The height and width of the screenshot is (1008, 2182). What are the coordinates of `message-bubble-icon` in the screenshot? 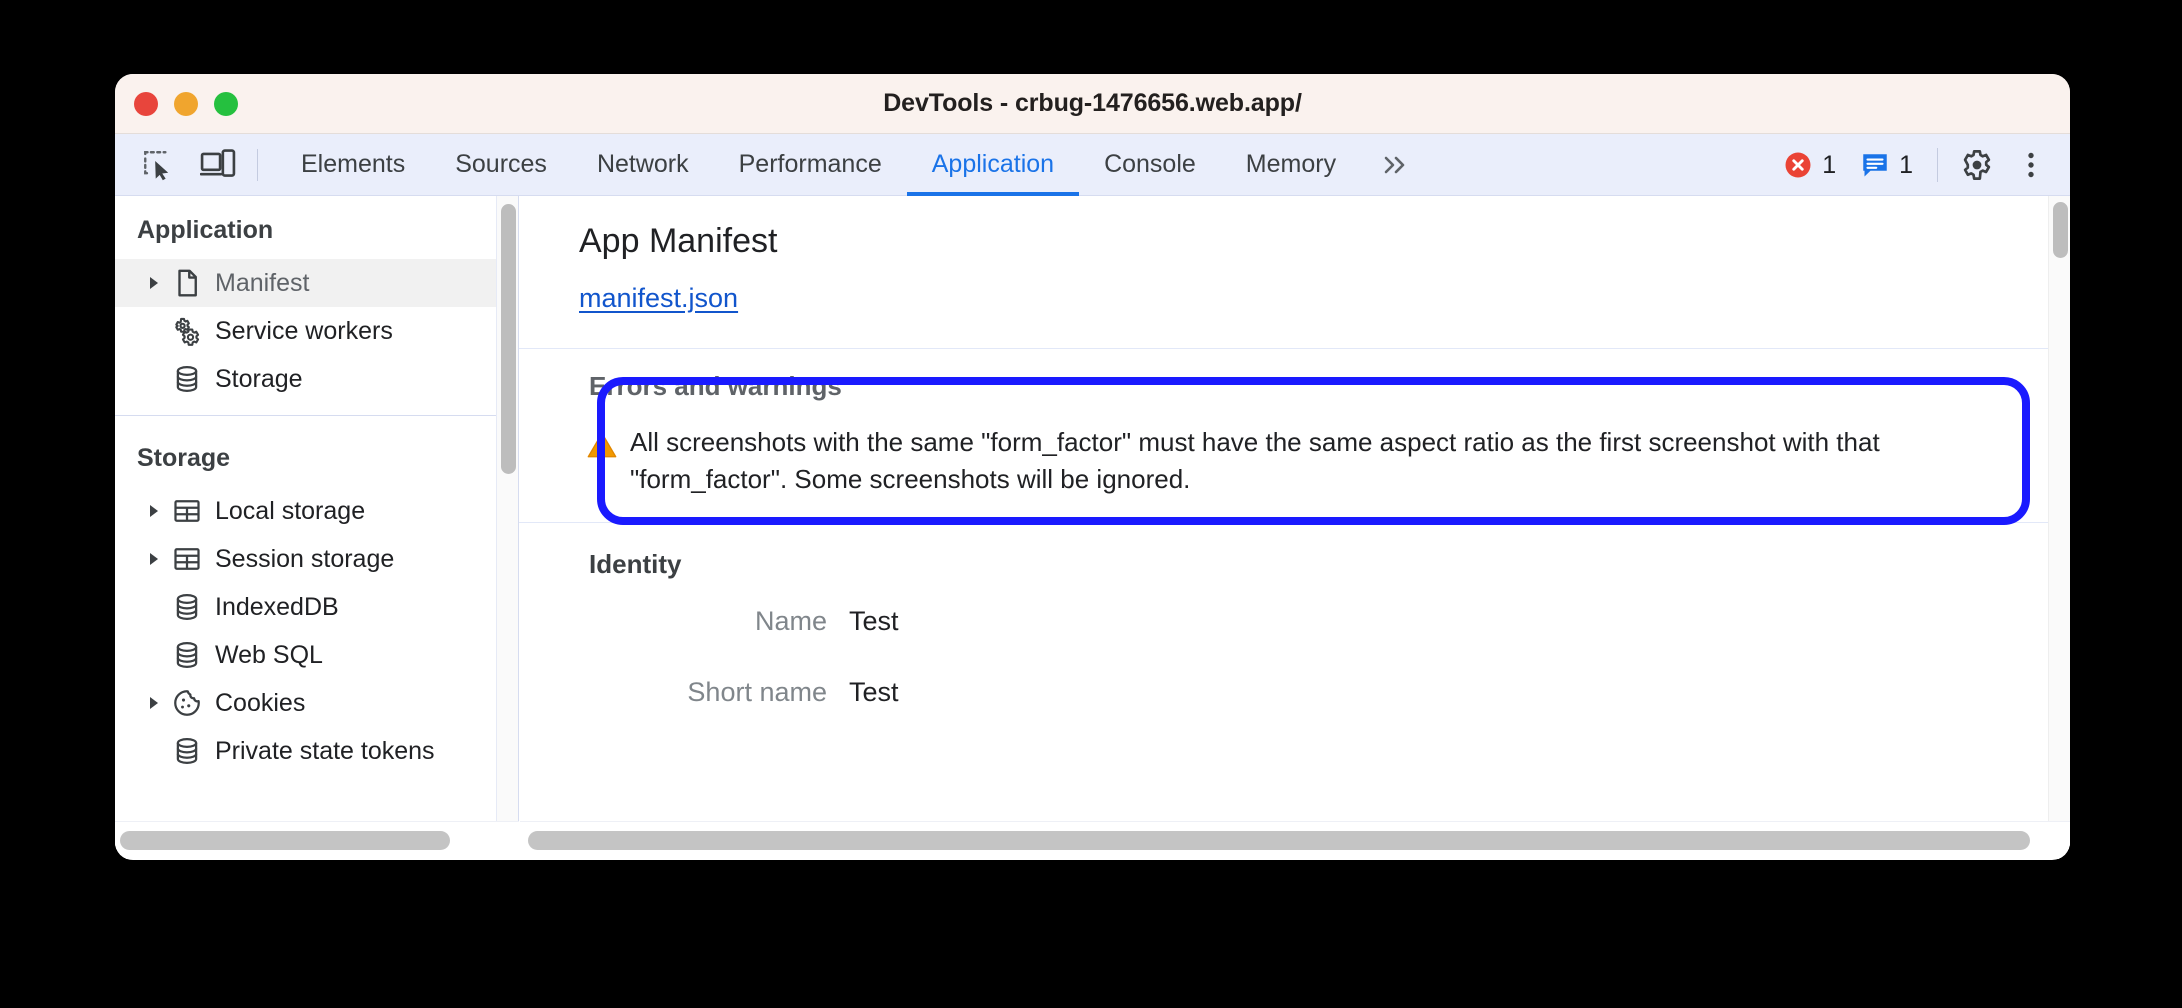 It's located at (1875, 165).